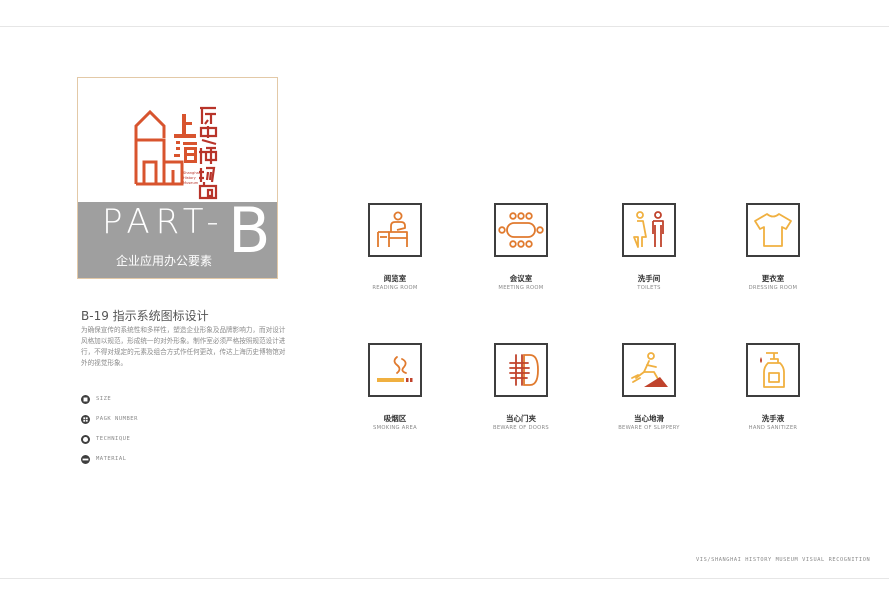  Describe the element at coordinates (773, 428) in the screenshot. I see `icon-en-label: HAND SANITIZER` at that location.